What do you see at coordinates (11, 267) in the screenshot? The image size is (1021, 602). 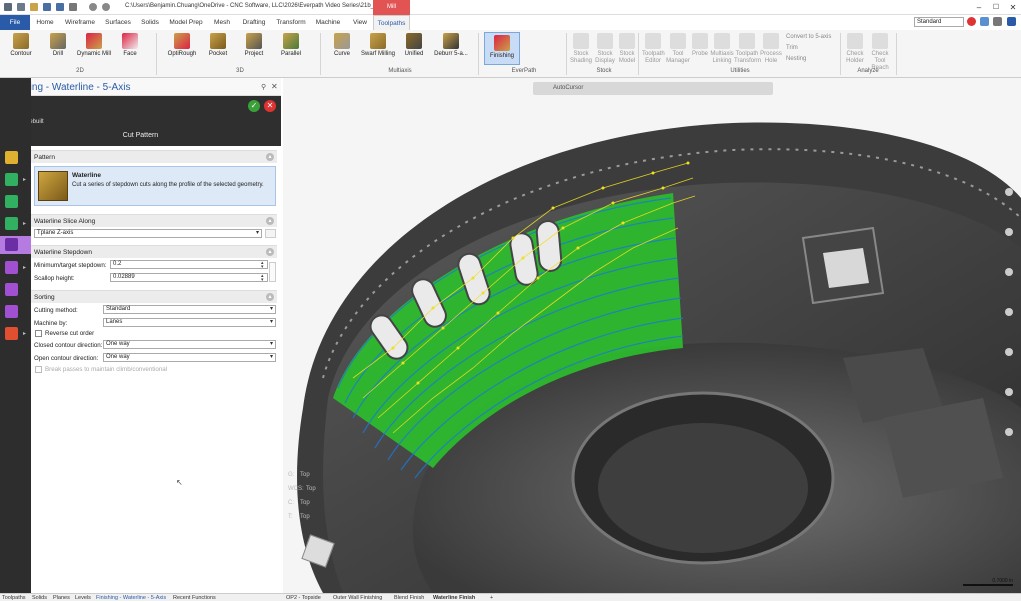 I see `tool-axis-icon` at bounding box center [11, 267].